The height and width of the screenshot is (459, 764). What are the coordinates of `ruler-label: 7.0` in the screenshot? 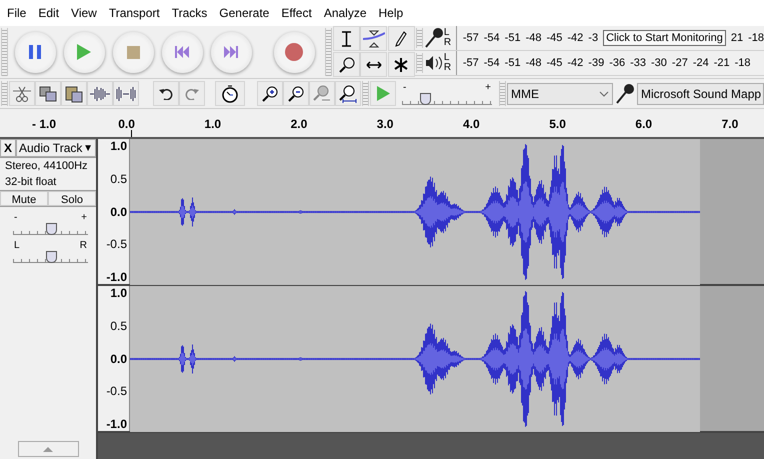 It's located at (730, 124).